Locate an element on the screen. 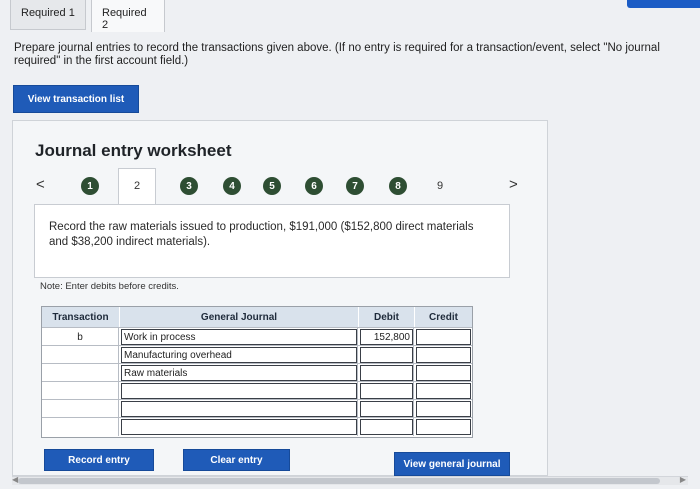 The image size is (700, 489). tab-bar: Required 1 Required 2 is located at coordinates (350, 18).